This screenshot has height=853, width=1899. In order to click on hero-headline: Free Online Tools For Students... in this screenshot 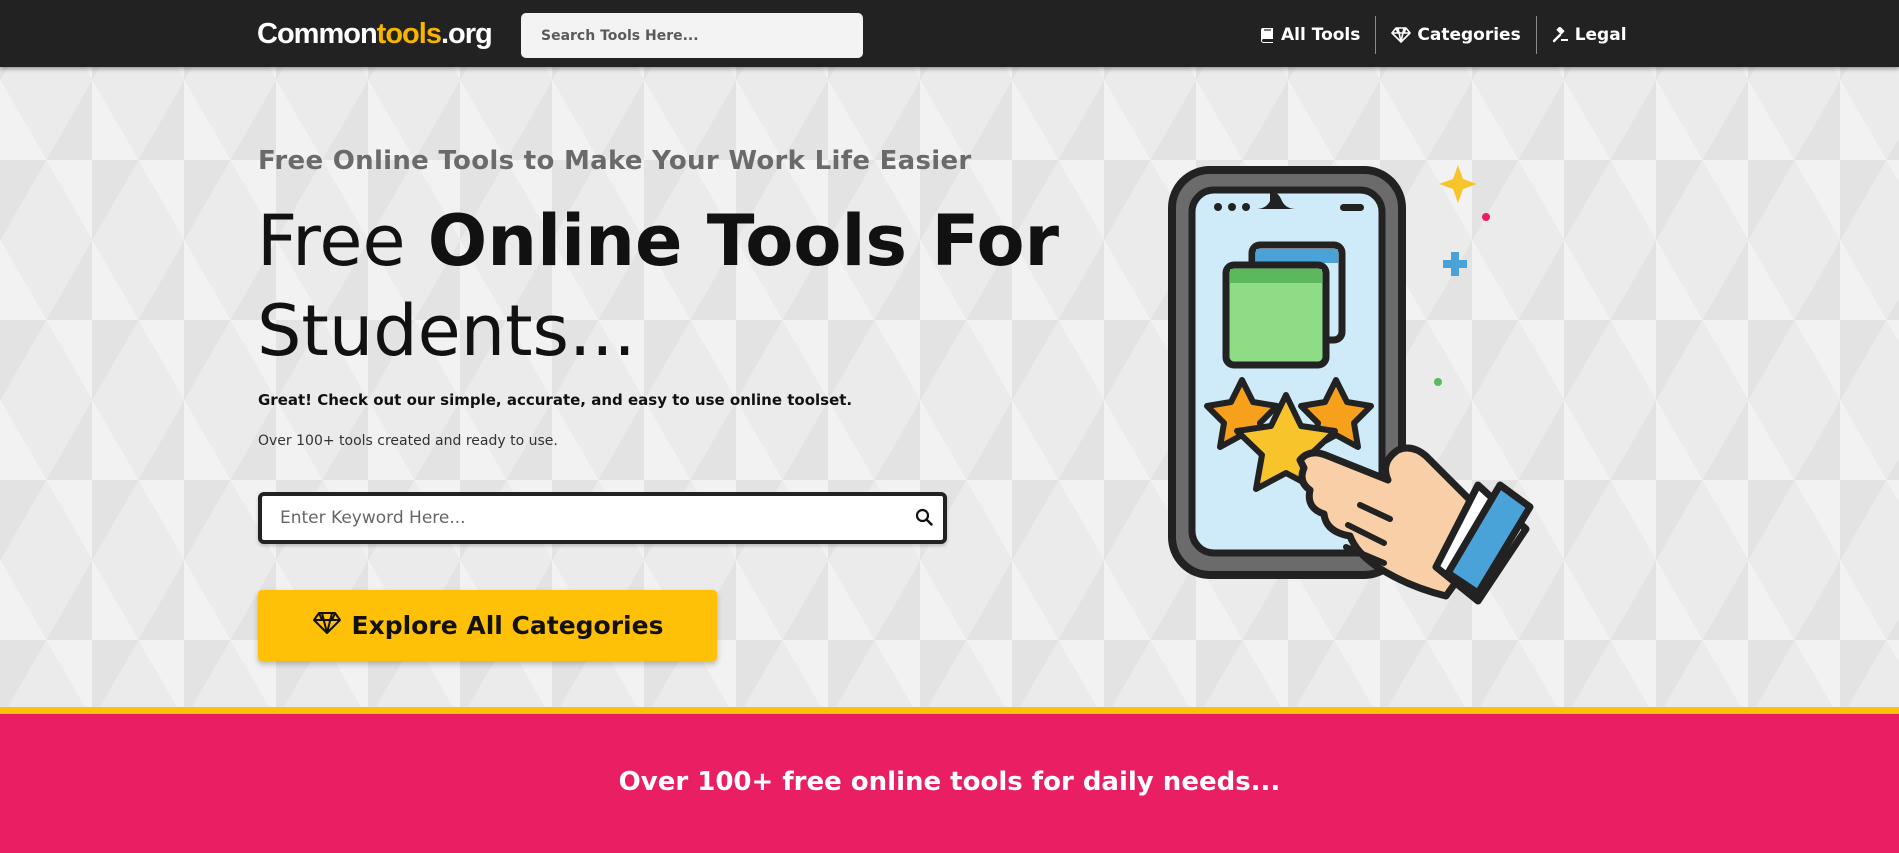, I will do `click(667, 286)`.